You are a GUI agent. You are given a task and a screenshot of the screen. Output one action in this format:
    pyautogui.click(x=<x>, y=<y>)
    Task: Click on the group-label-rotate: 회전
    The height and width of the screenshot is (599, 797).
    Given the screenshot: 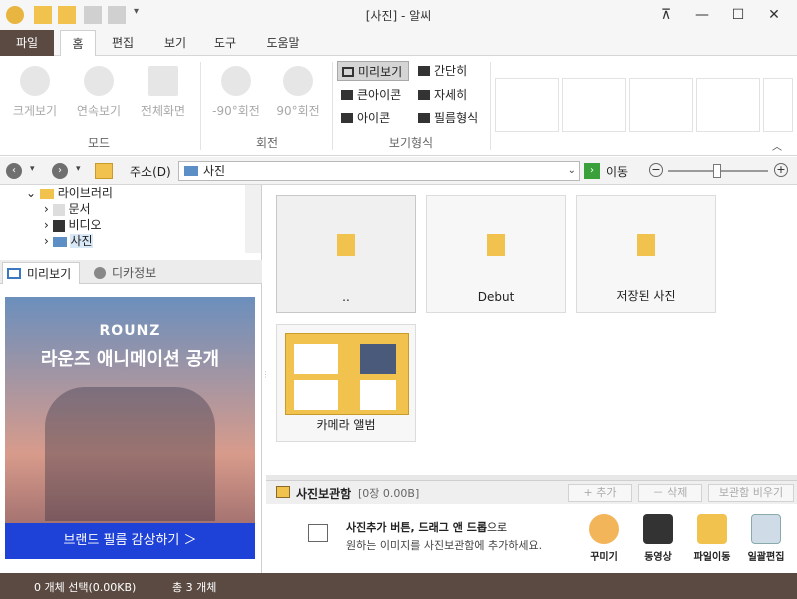 What is the action you would take?
    pyautogui.click(x=267, y=143)
    